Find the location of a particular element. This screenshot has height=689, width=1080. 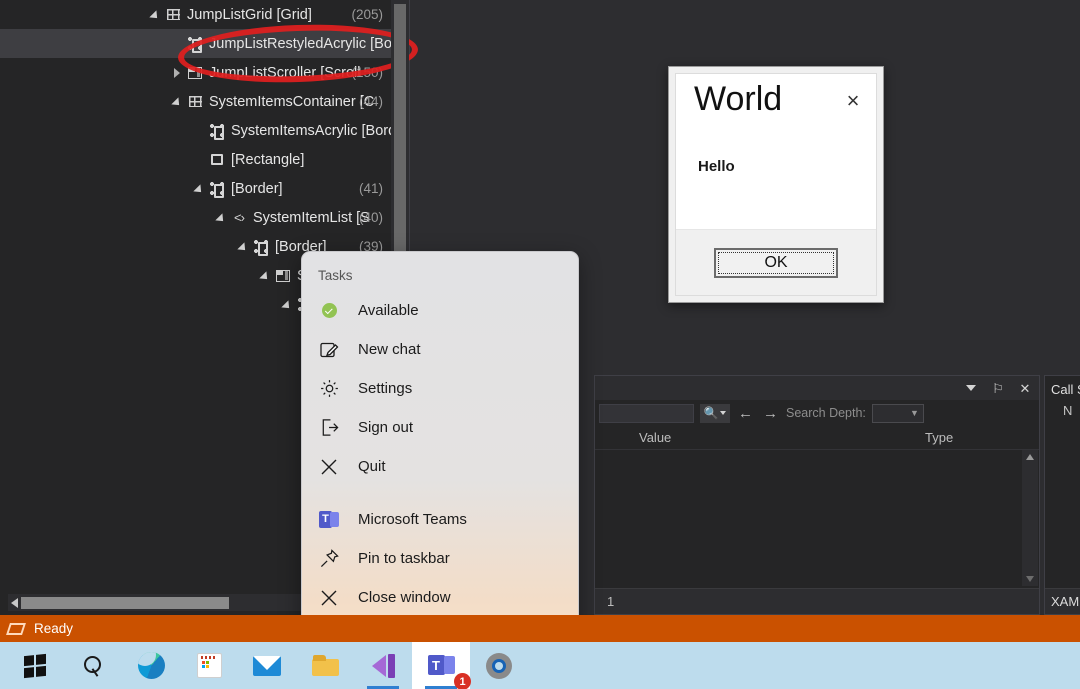

tree-item-label: SystemItemsContainer [C is located at coordinates (292, 101).